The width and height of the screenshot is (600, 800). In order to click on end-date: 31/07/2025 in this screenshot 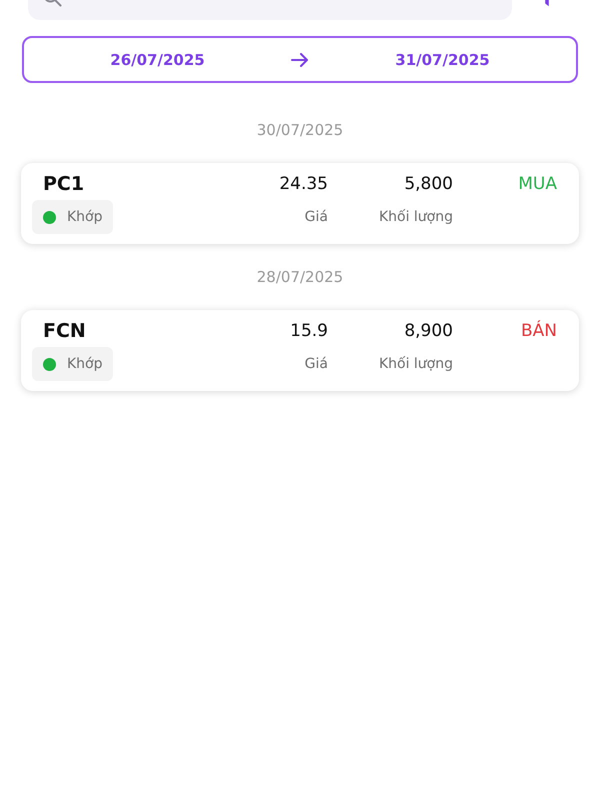, I will do `click(442, 59)`.